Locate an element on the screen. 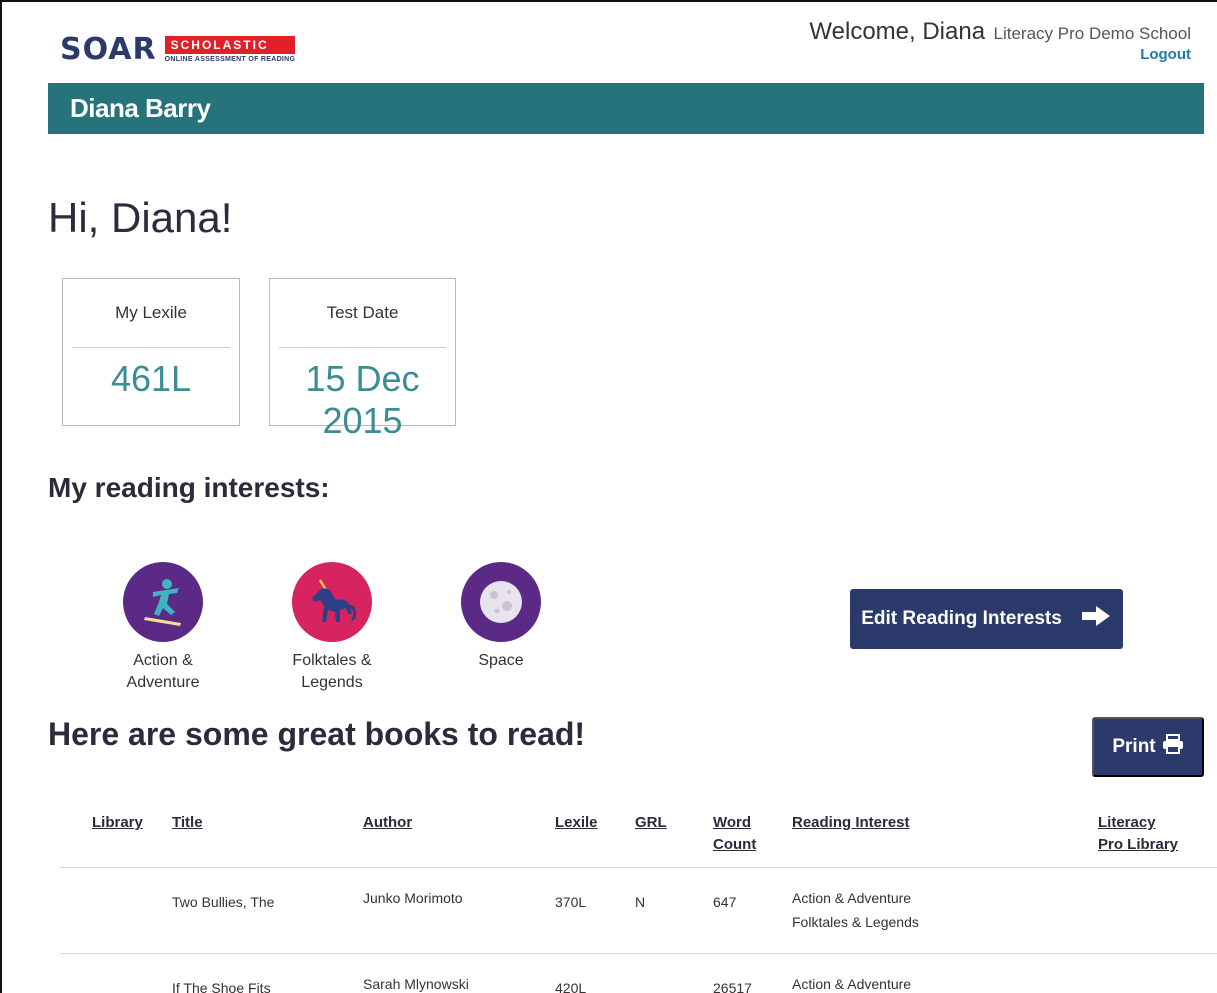 This screenshot has height=993, width=1217. cell-title: Two Bullies, The is located at coordinates (223, 902).